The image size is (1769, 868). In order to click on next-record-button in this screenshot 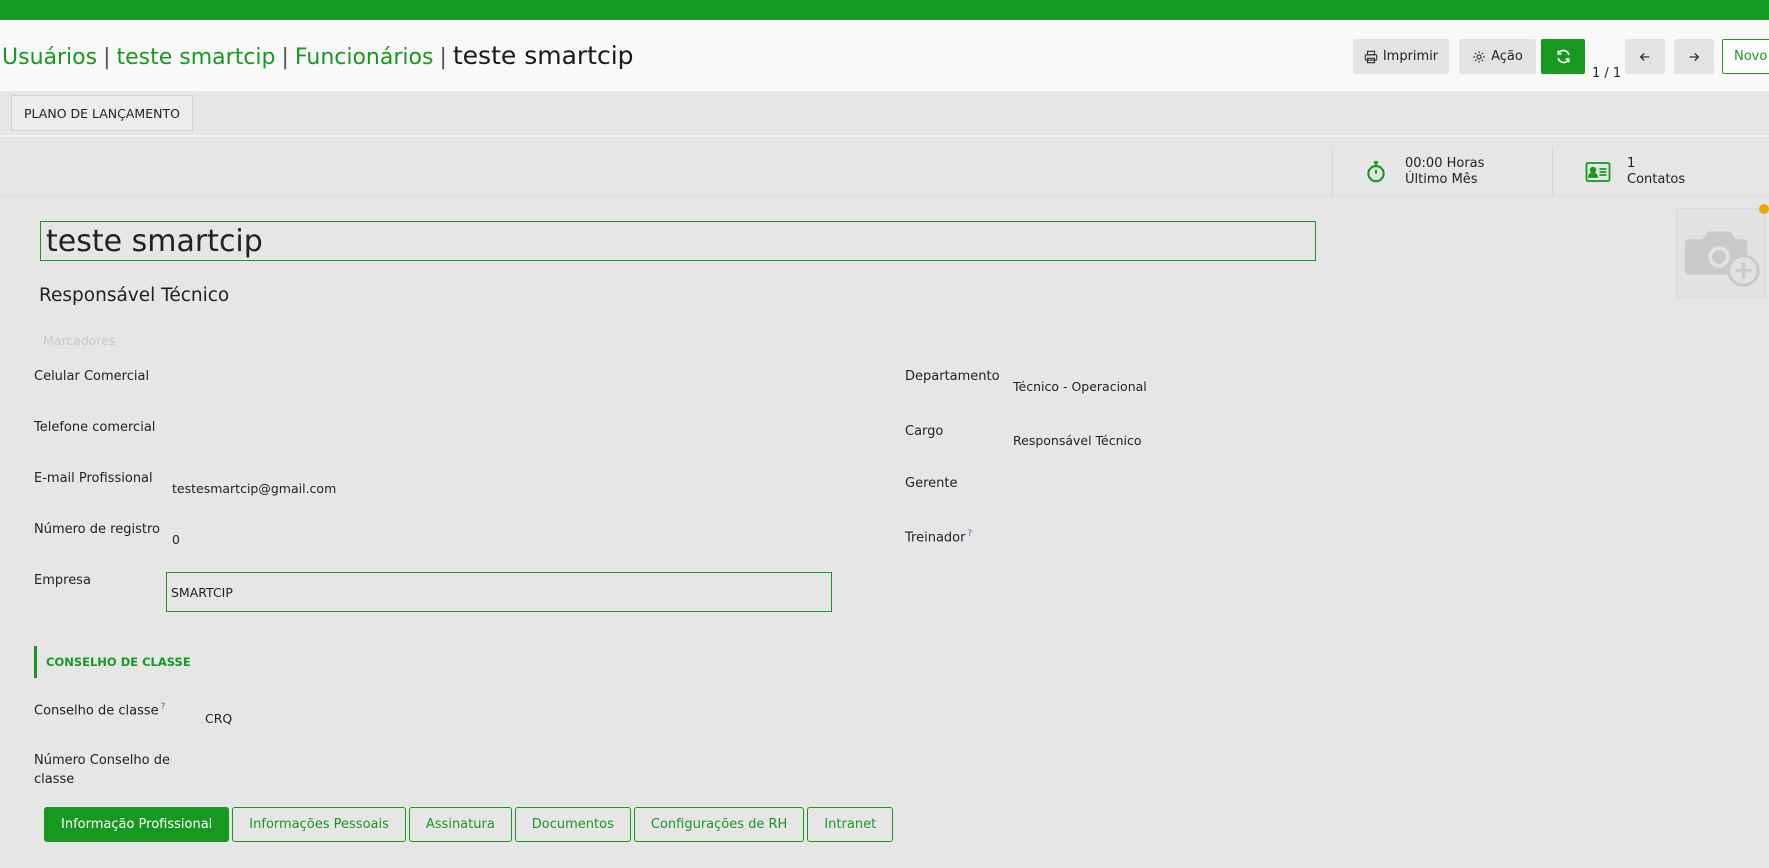, I will do `click(1694, 56)`.